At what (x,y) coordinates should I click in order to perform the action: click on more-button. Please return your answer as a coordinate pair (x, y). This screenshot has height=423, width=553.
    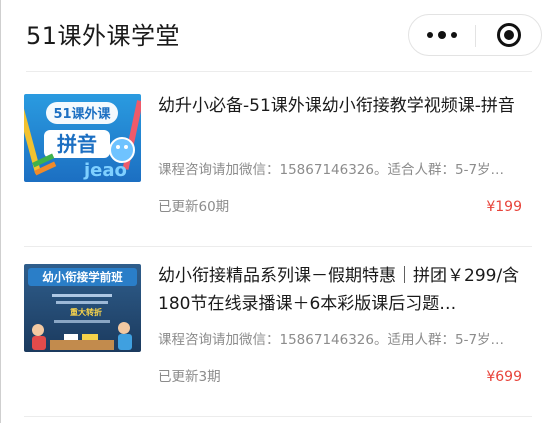
    Looking at the image, I should click on (442, 35).